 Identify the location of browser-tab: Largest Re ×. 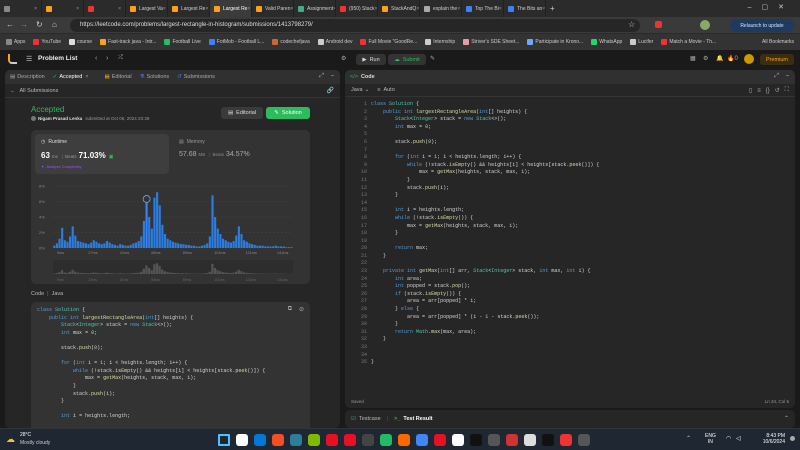
(189, 8).